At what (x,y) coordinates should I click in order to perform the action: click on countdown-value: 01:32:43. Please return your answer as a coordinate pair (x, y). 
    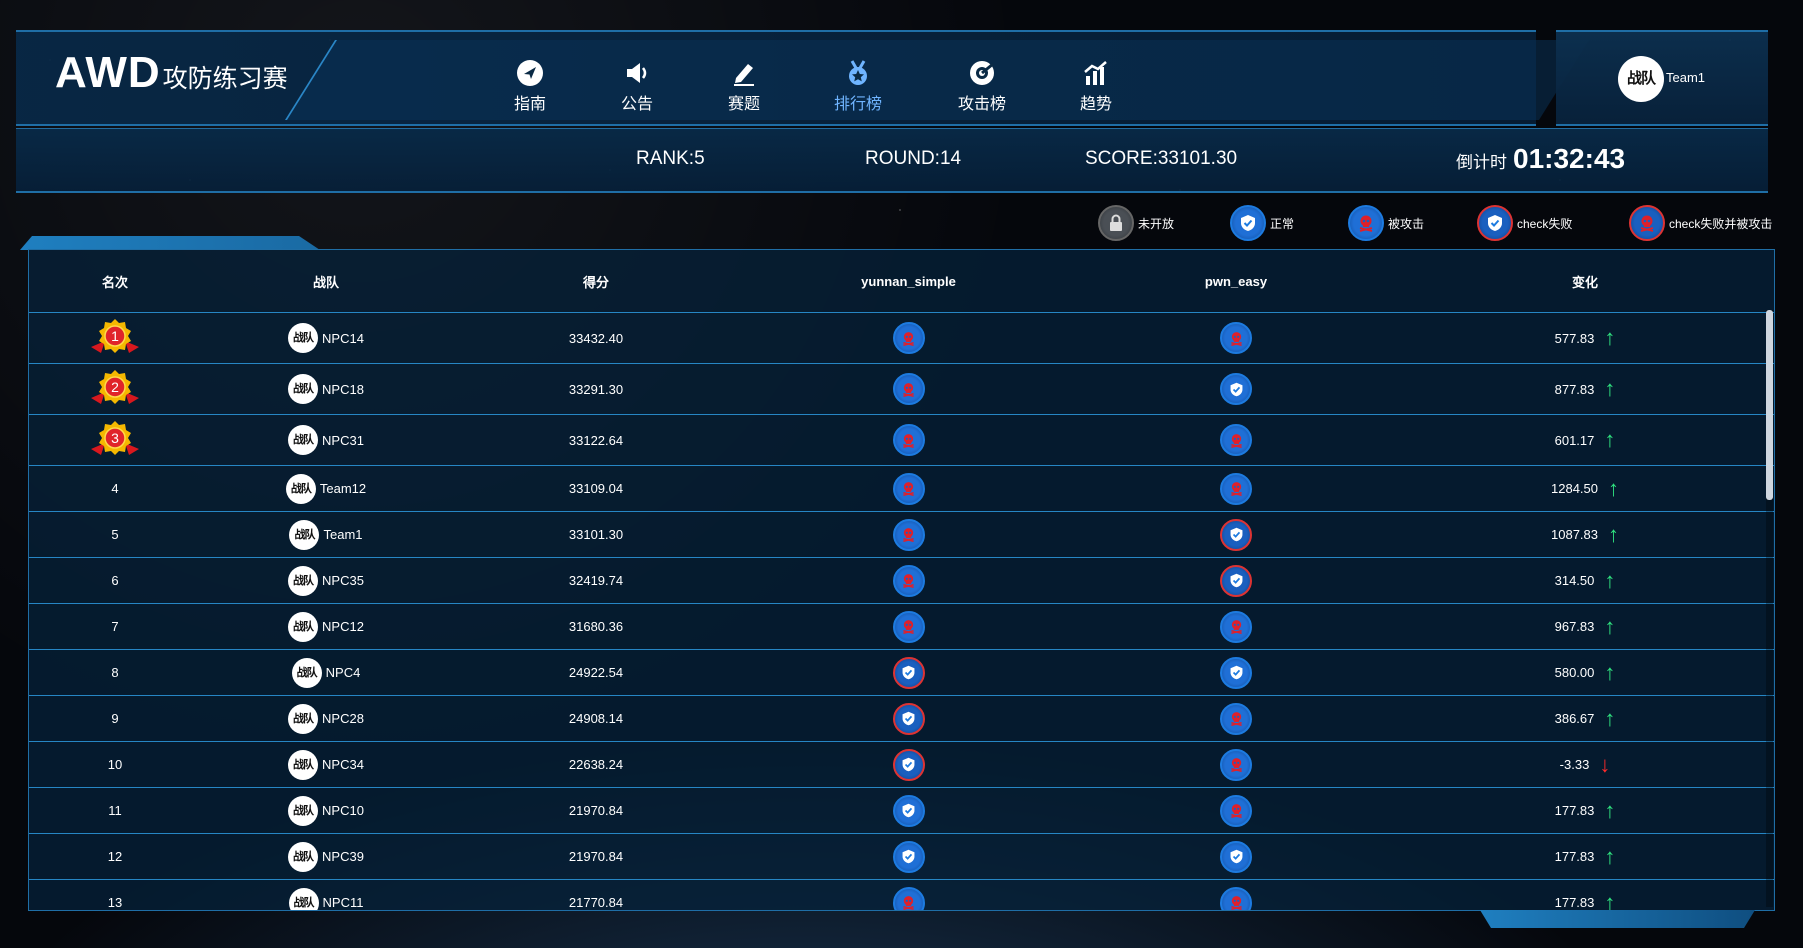
    Looking at the image, I should click on (1569, 158).